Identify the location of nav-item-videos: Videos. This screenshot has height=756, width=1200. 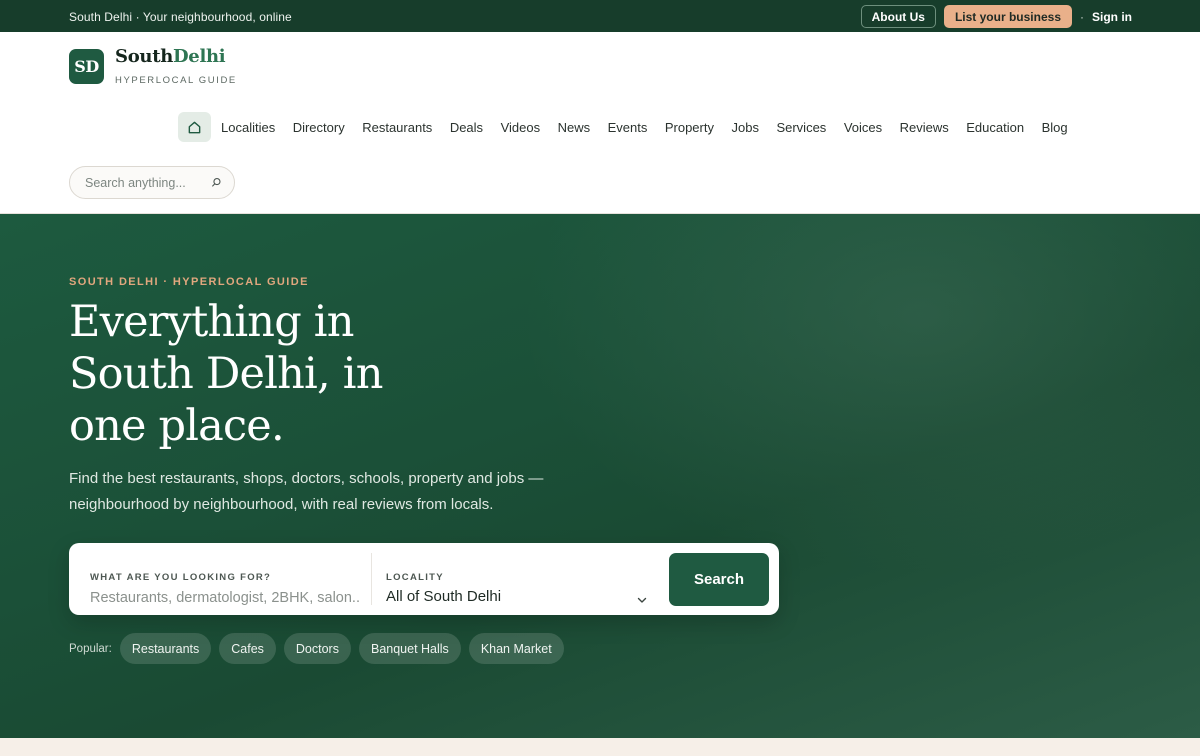
(521, 127).